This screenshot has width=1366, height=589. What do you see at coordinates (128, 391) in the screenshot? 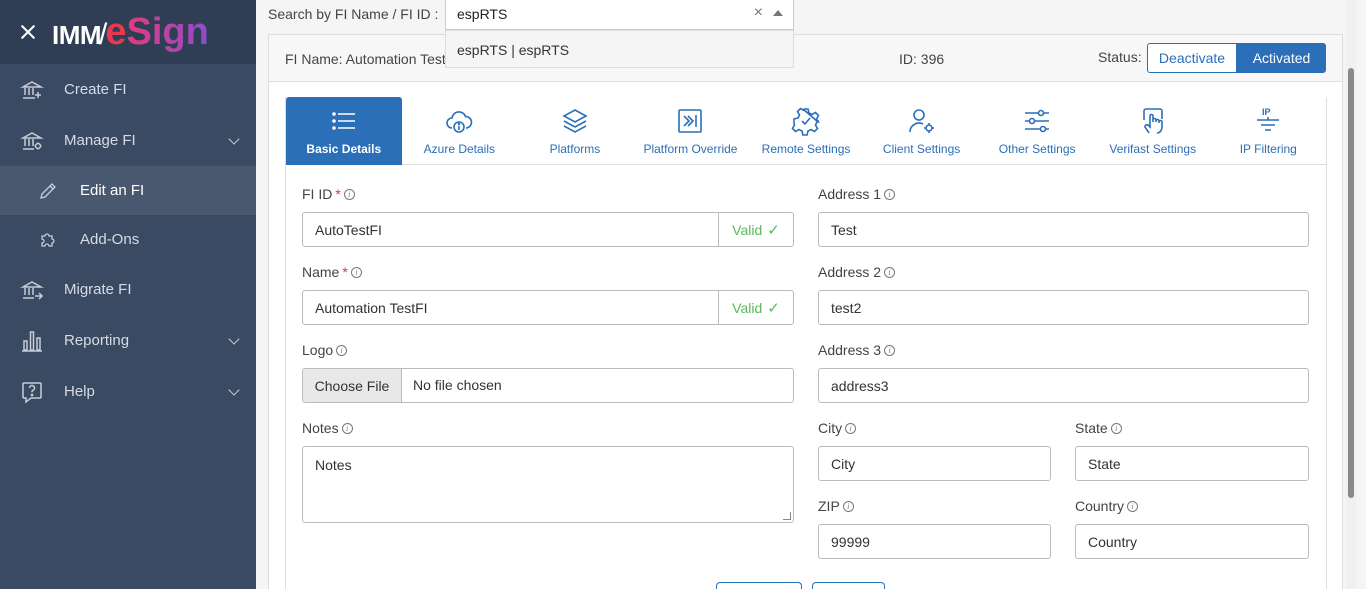
I see `sidebar-item-help: Help` at bounding box center [128, 391].